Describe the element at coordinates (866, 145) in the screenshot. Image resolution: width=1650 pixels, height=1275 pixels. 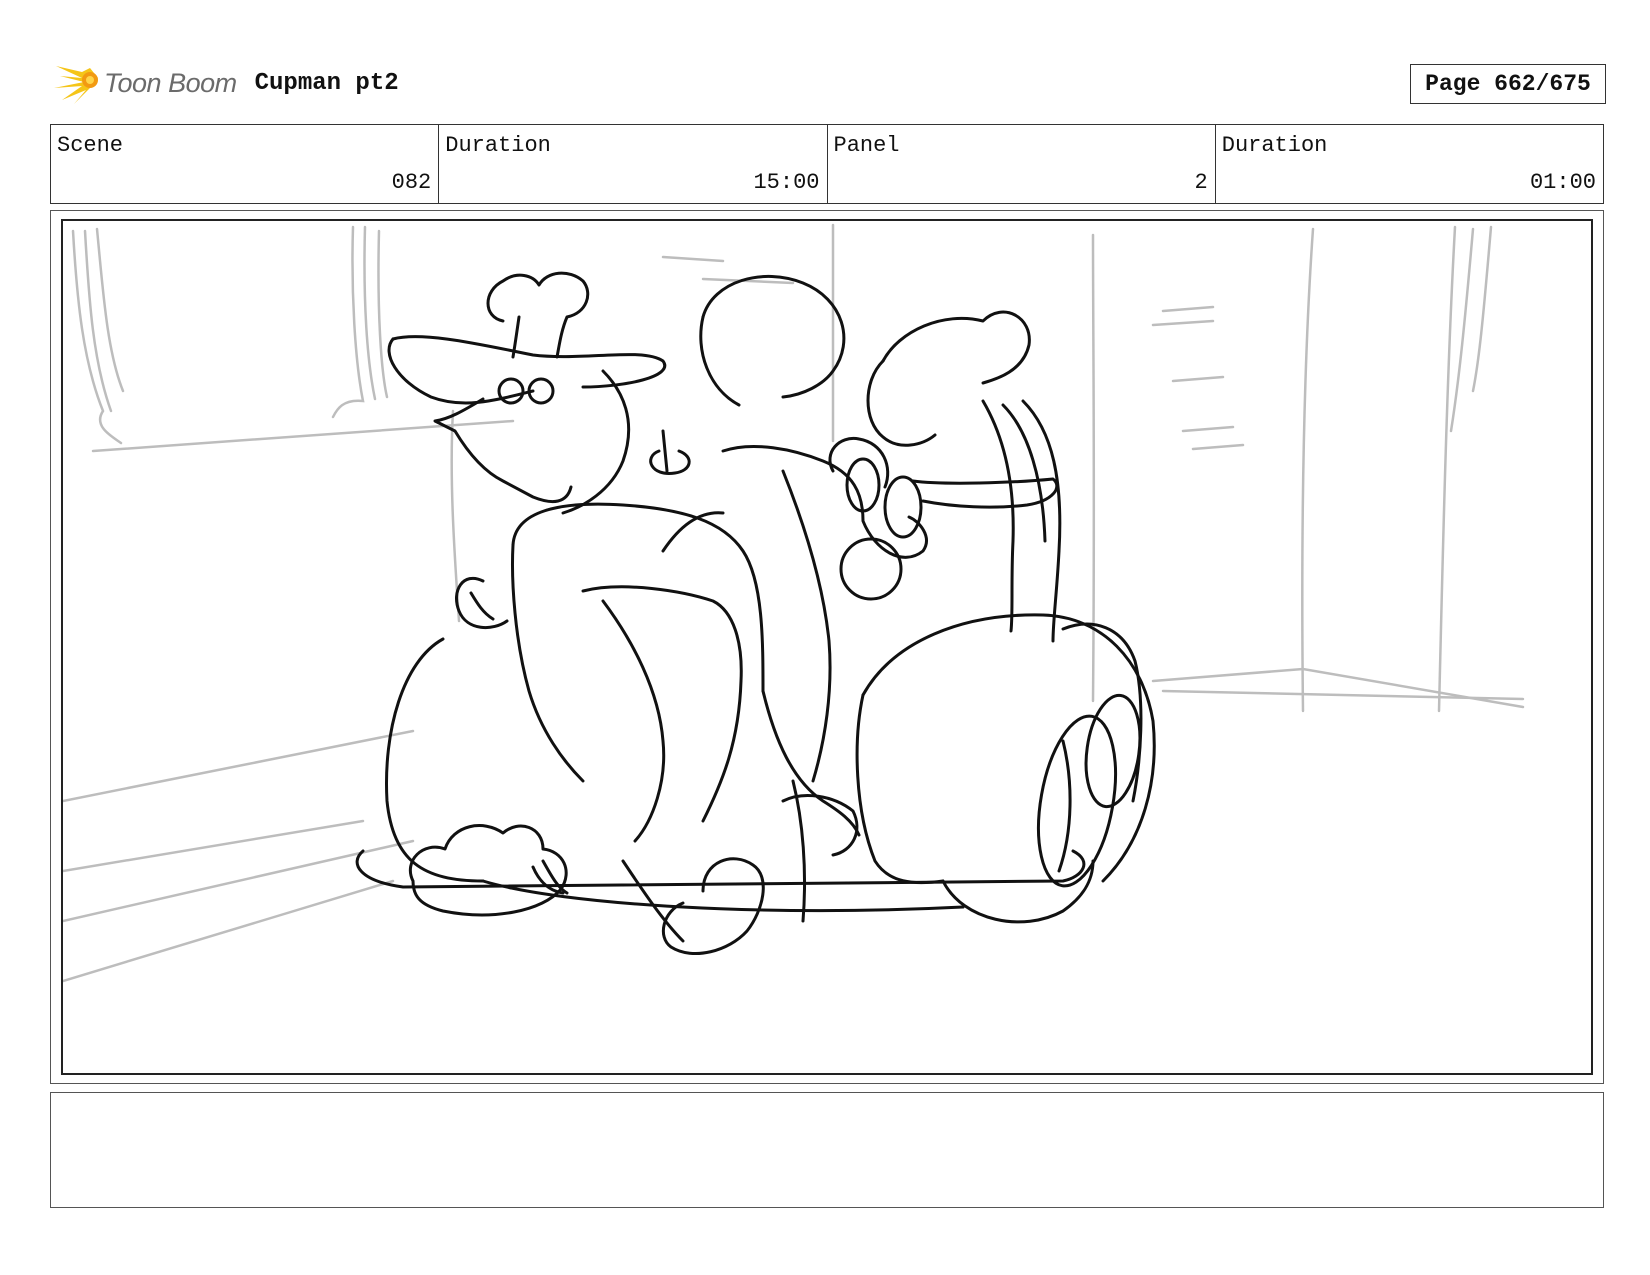
I see `panel-label: Panel` at that location.